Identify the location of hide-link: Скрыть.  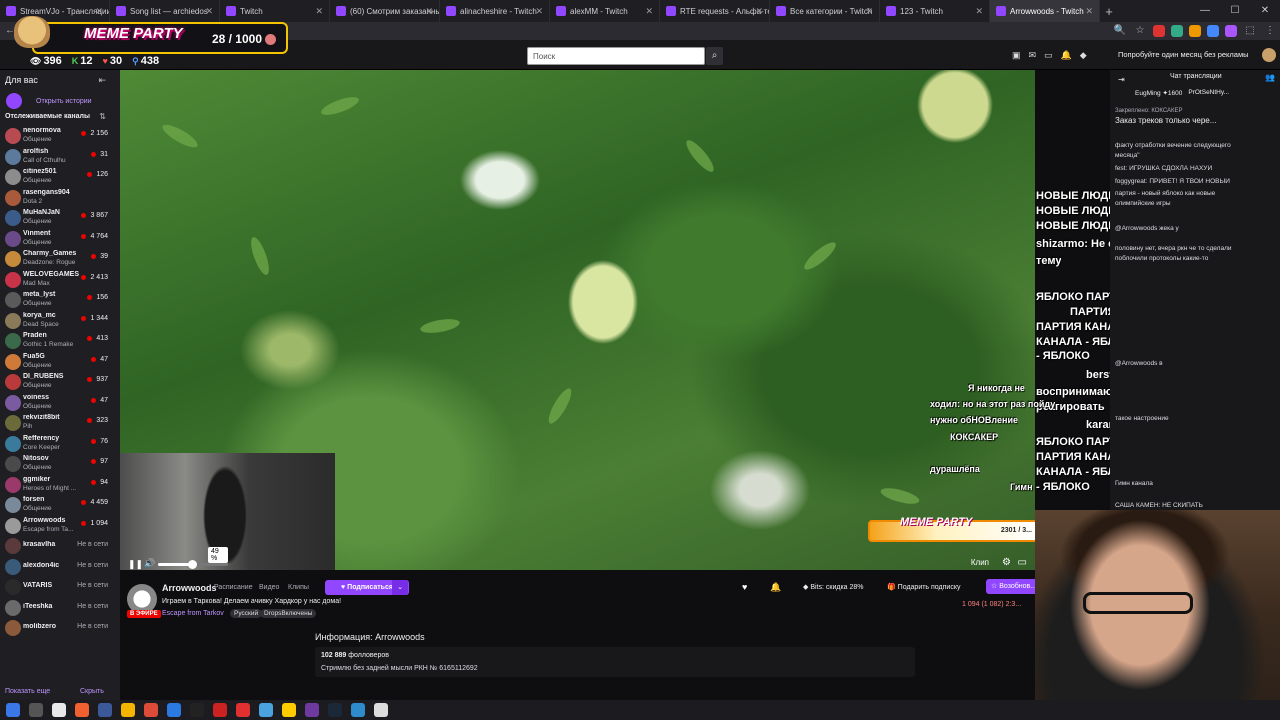
(92, 691).